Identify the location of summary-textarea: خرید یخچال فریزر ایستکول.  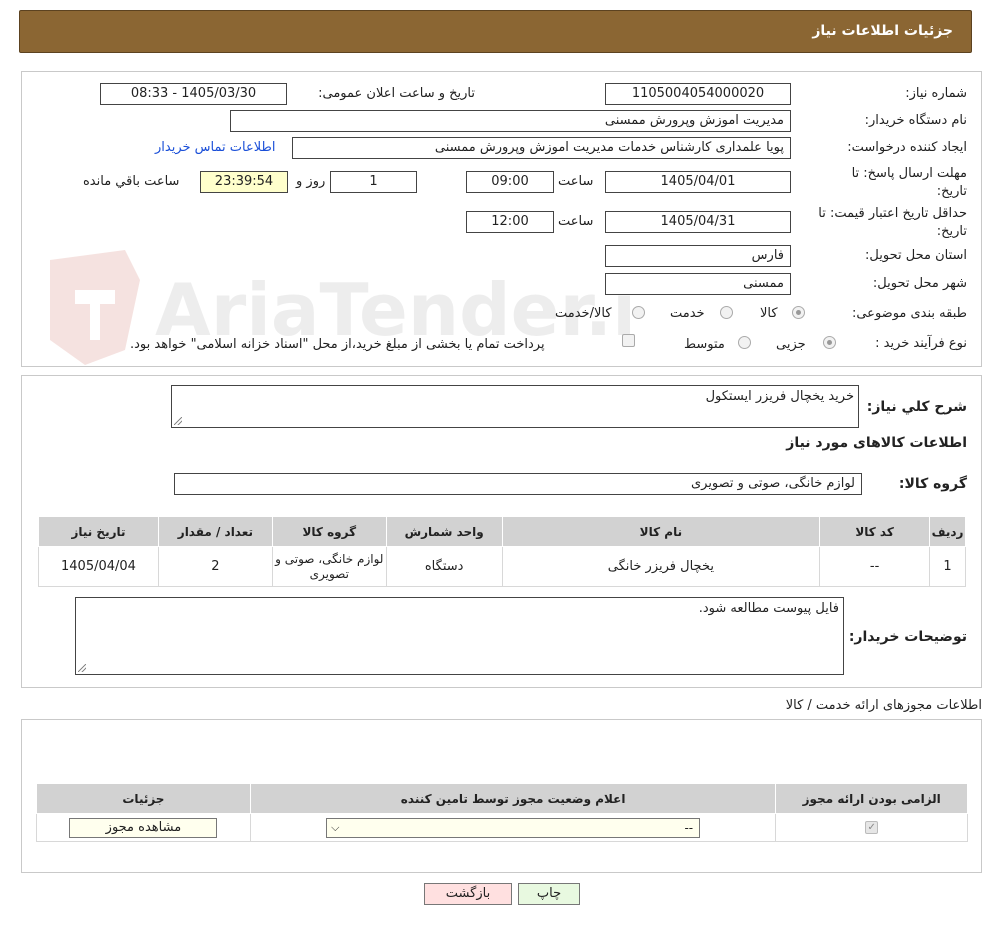
(515, 406).